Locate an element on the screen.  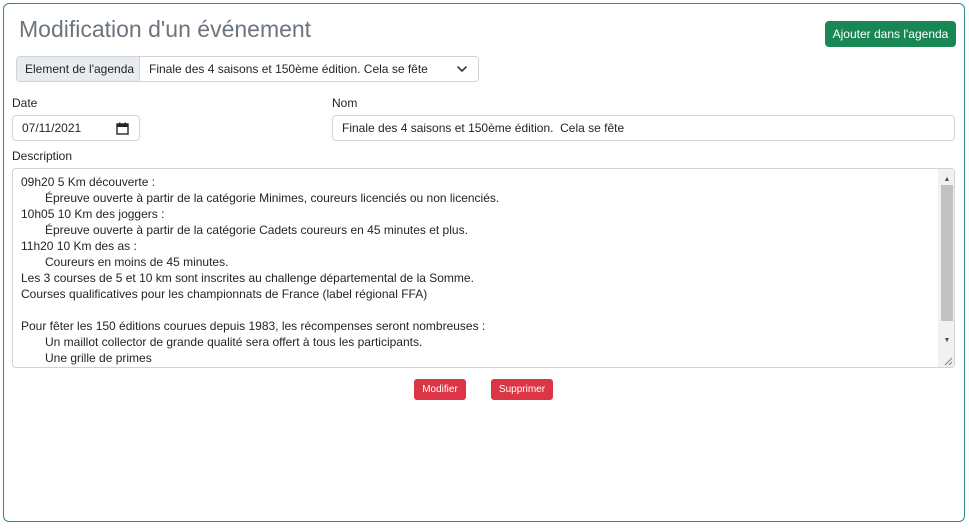
date-value: 07/11/2021 is located at coordinates (52, 128).